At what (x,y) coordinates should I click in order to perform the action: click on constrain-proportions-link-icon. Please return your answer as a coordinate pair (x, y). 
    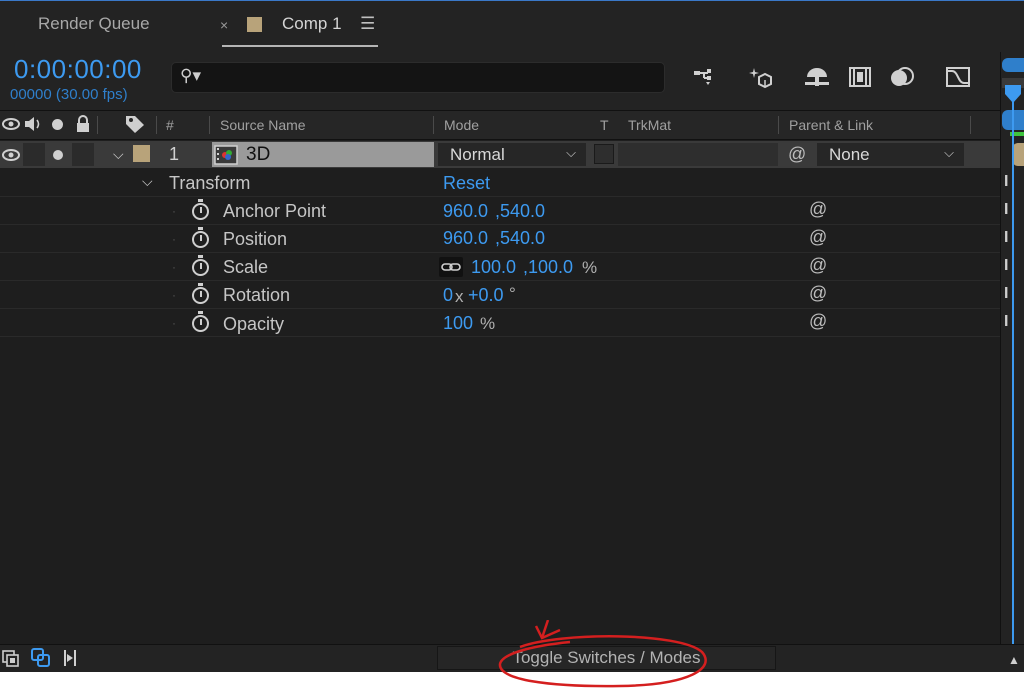
    Looking at the image, I should click on (451, 267).